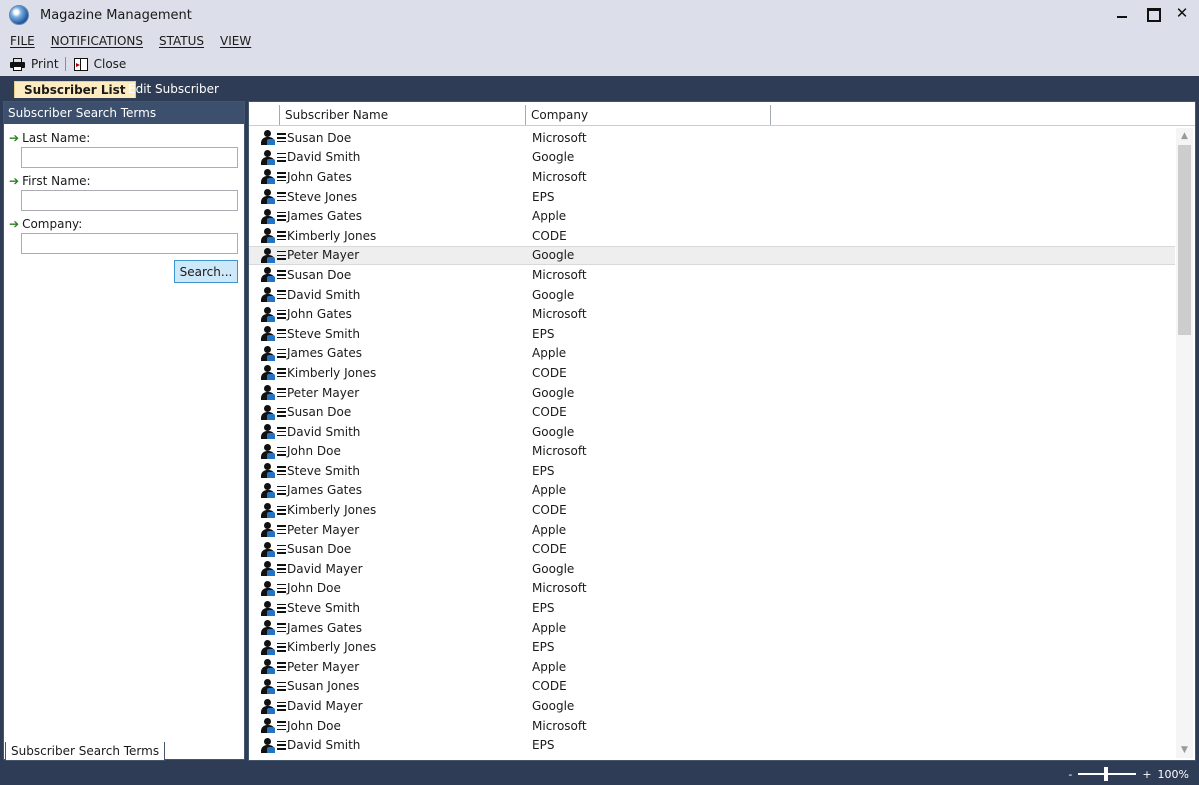  What do you see at coordinates (50, 181) in the screenshot?
I see `first-name-label: ➔ First Name:` at bounding box center [50, 181].